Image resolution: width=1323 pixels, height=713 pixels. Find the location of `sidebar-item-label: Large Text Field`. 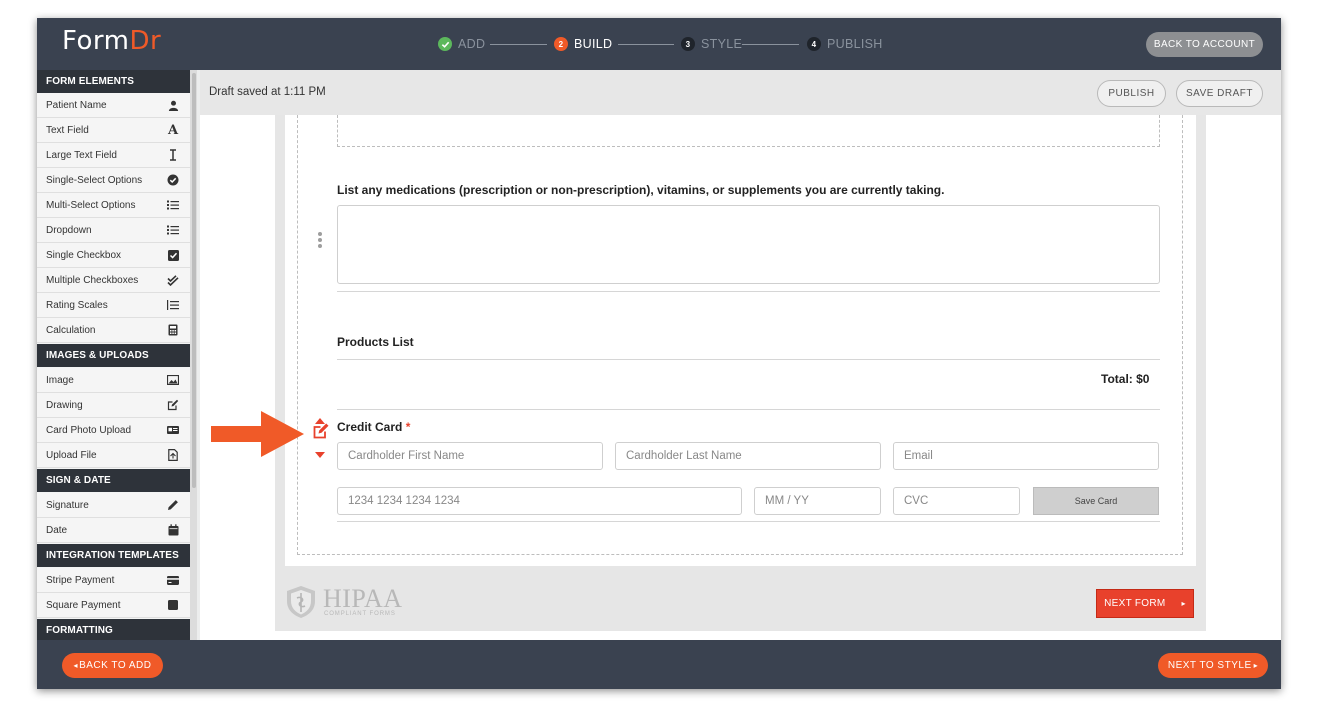

sidebar-item-label: Large Text Field is located at coordinates (81, 155).